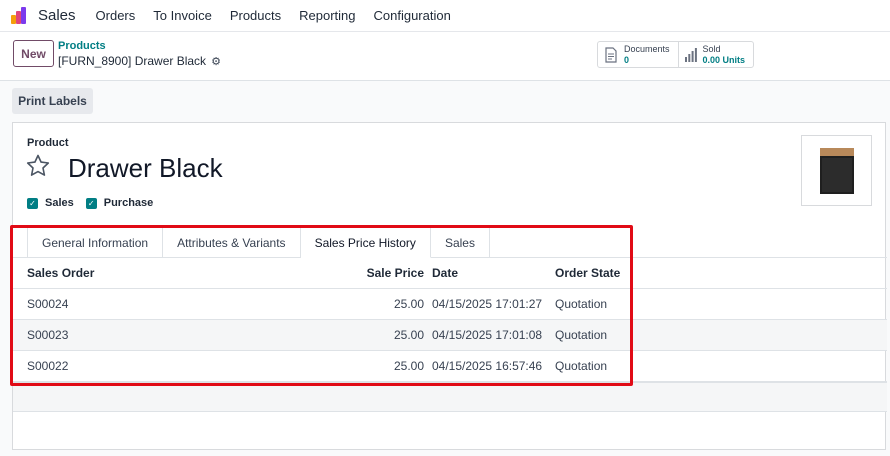 The image size is (890, 456). I want to click on cell-date: 04/15/2025 16:57:46, so click(487, 366).